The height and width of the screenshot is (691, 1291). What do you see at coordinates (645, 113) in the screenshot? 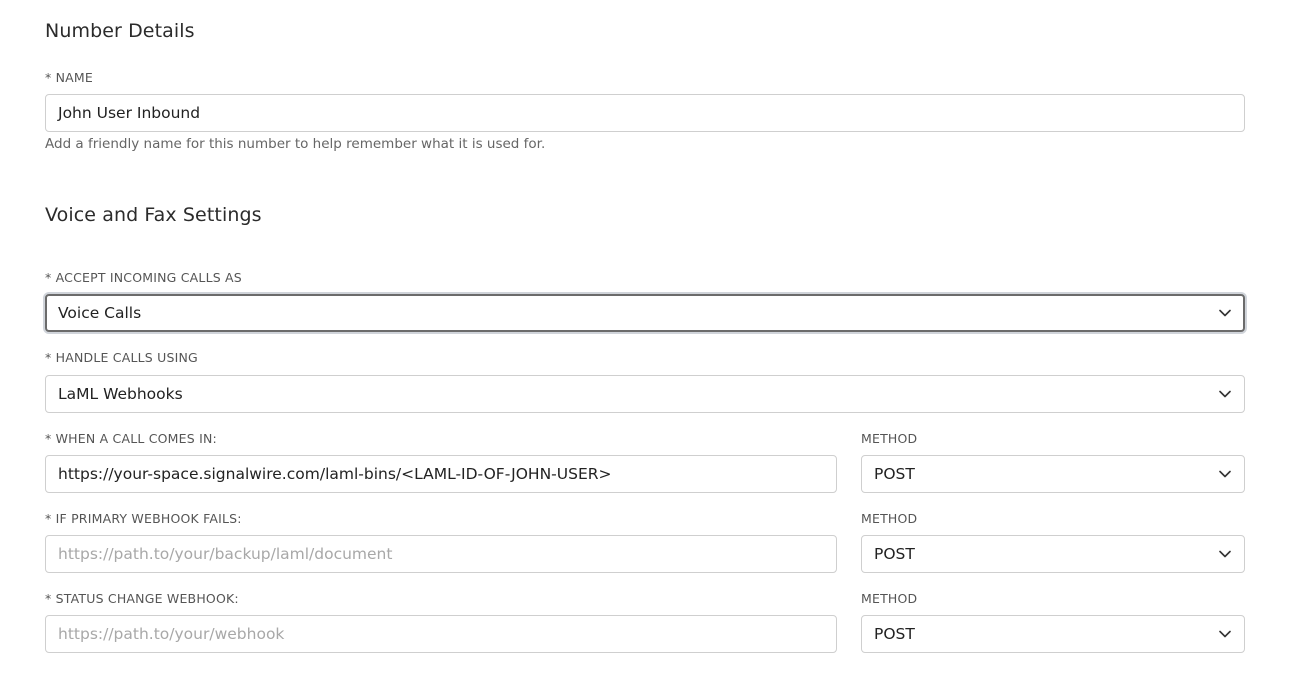
I see `name-input: John User Inbound` at bounding box center [645, 113].